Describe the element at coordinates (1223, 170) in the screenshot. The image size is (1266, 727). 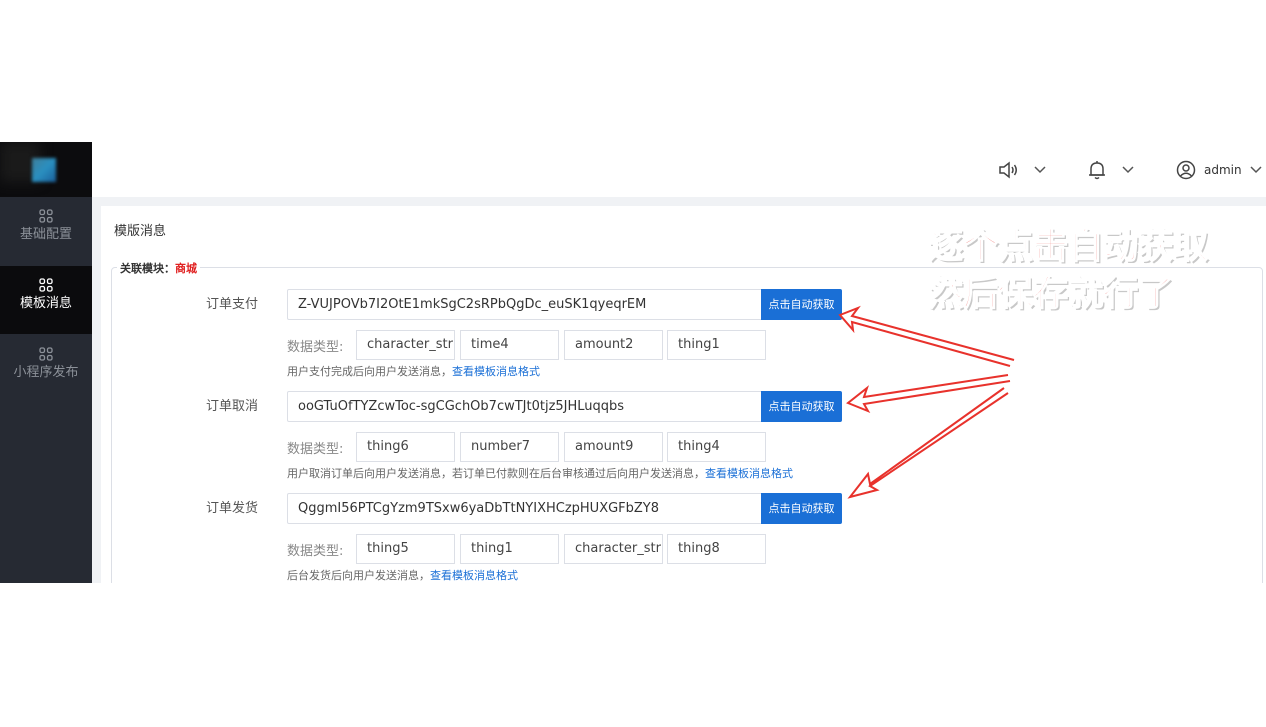
I see `username: admin` at that location.